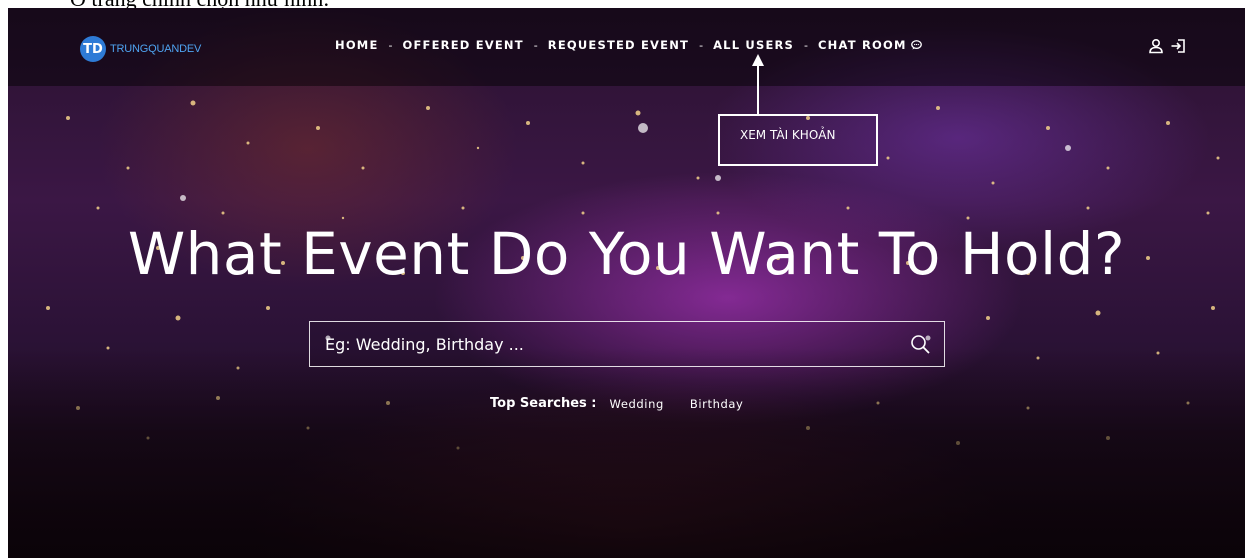 Image resolution: width=1245 pixels, height=558 pixels. Describe the element at coordinates (753, 45) in the screenshot. I see `nav-item-all-users: ALL USERS` at that location.